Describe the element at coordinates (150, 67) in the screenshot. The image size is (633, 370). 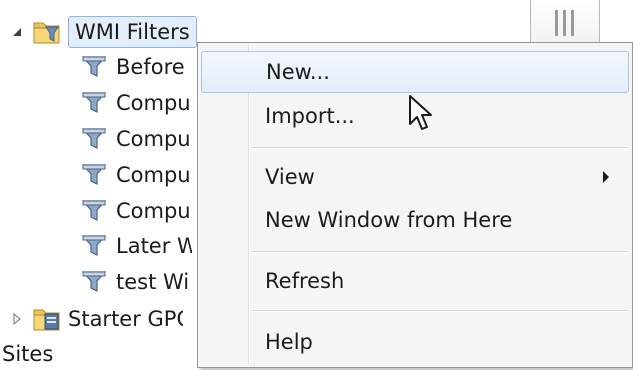
I see `tree-item-label: Before` at that location.